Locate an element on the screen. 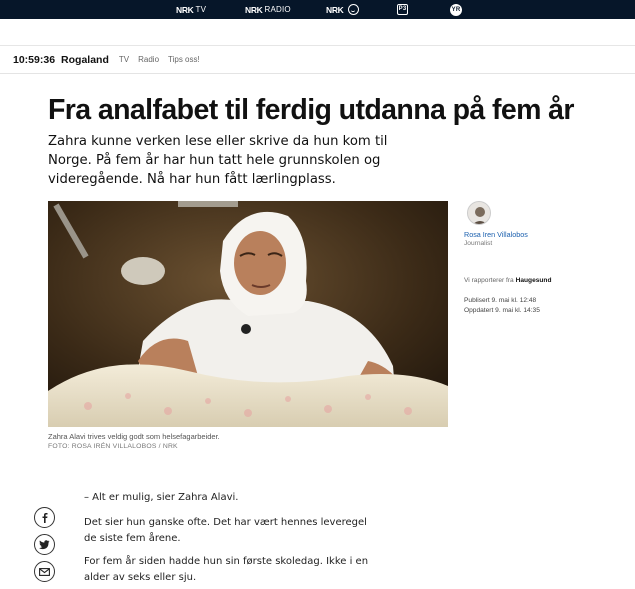 This screenshot has height=589, width=635. nrk-tv-link: NRK TV is located at coordinates (191, 9).